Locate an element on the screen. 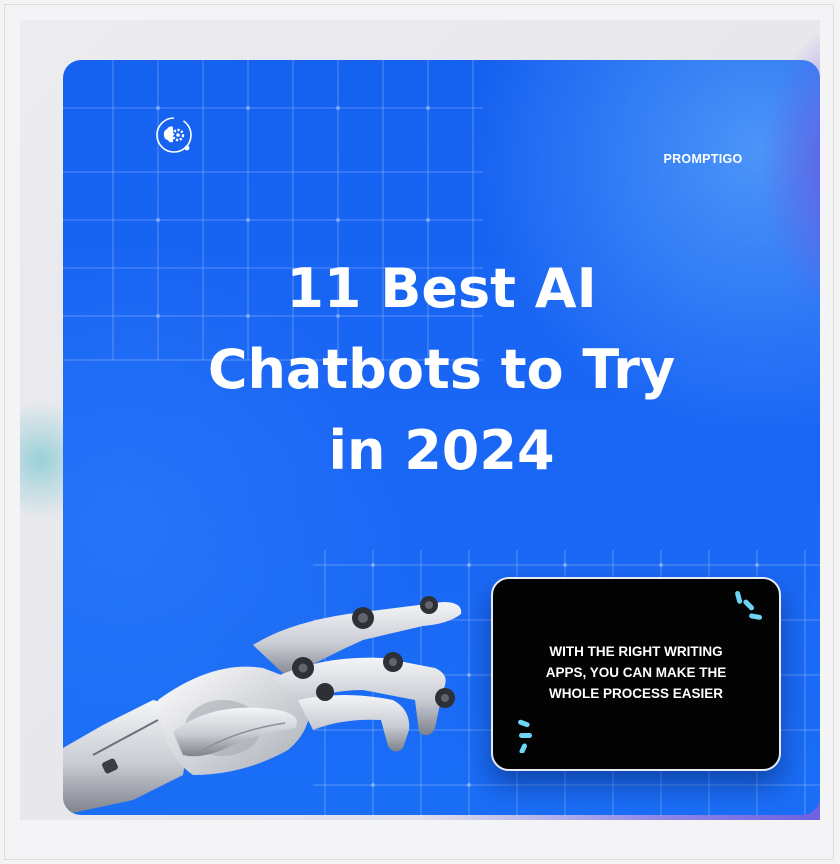 The image size is (840, 864). headline-line-3: in 2024 is located at coordinates (441, 450).